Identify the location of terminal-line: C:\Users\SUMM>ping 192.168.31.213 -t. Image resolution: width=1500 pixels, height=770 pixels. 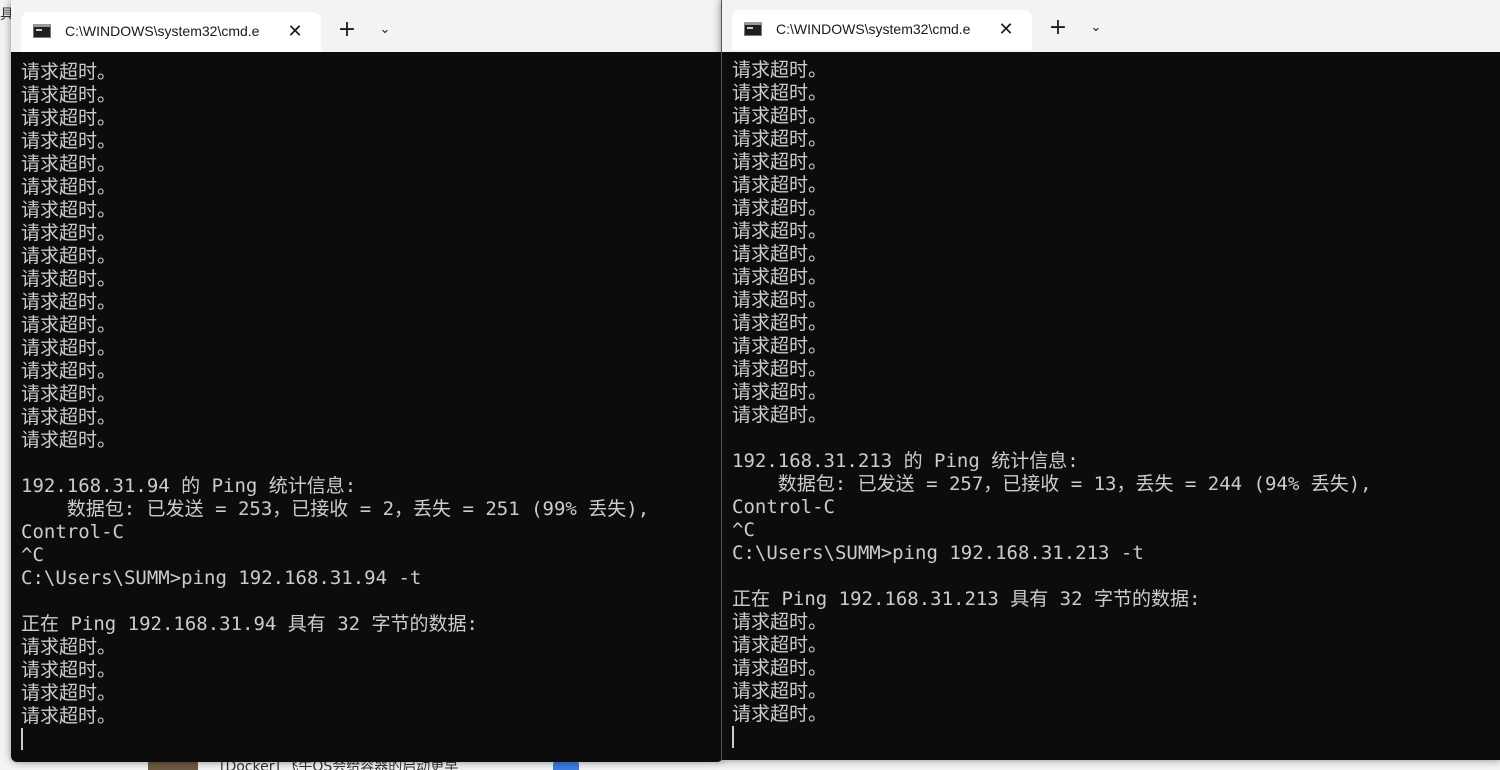
(938, 553).